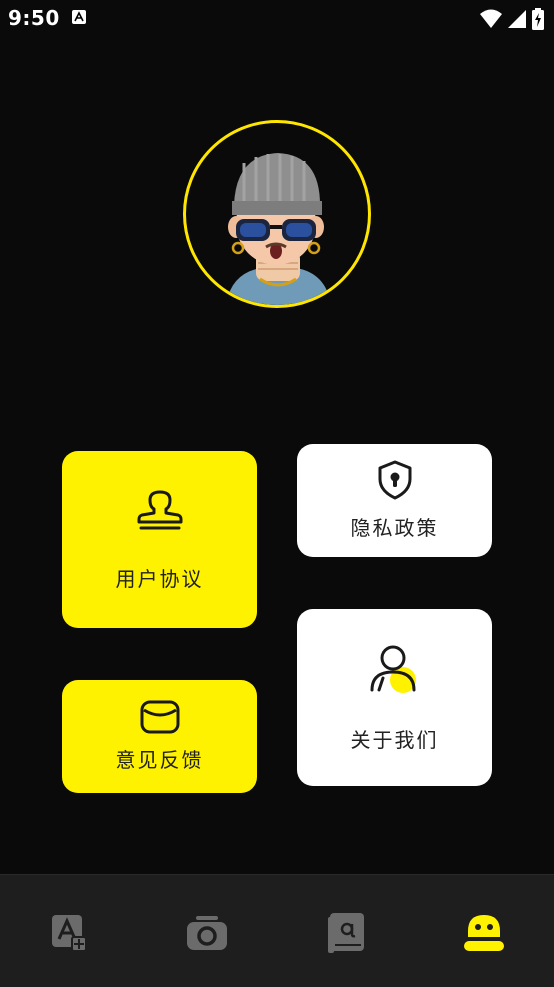 The image size is (554, 987). I want to click on about-us-card: 关于我们, so click(394, 697).